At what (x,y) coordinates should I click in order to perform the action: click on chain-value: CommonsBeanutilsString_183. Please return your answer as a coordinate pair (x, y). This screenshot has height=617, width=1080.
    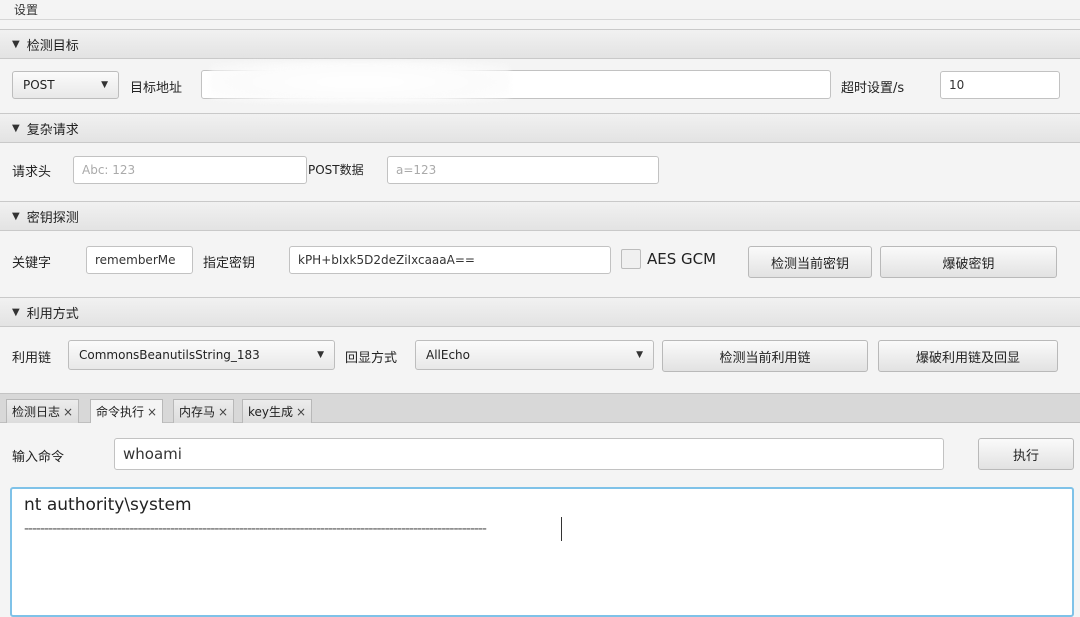
    Looking at the image, I should click on (169, 355).